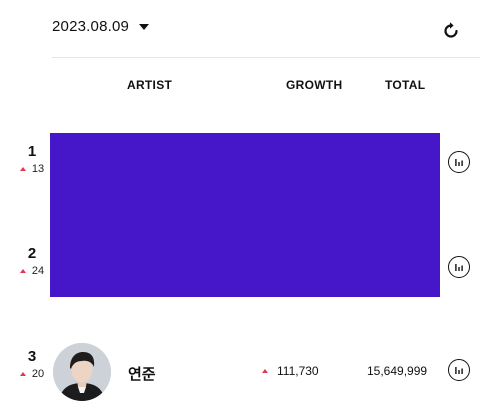 Image resolution: width=480 pixels, height=418 pixels. I want to click on artist-name: 연준, so click(142, 373).